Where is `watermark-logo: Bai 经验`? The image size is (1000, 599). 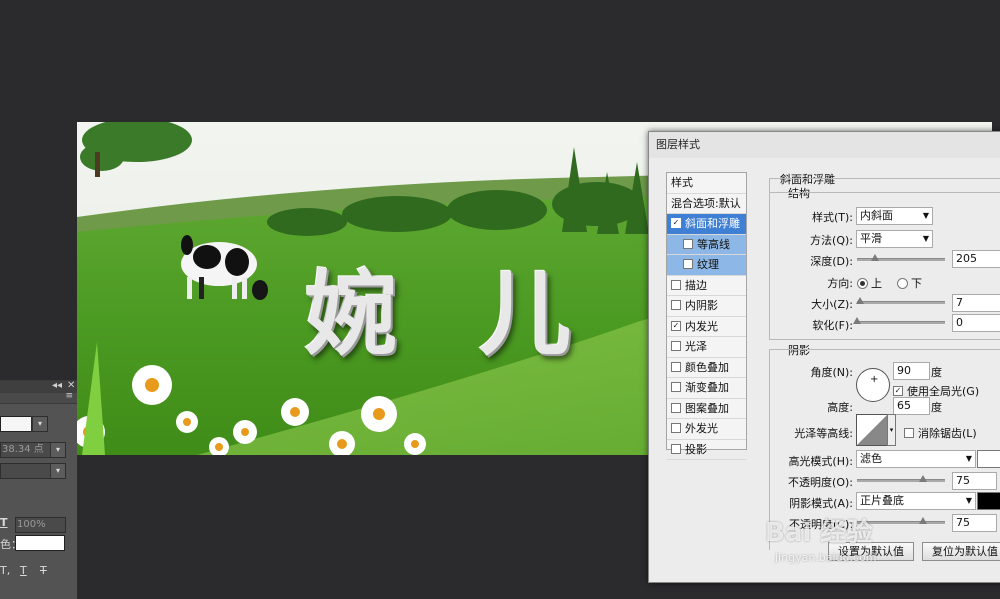 watermark-logo: Bai 经验 is located at coordinates (819, 533).